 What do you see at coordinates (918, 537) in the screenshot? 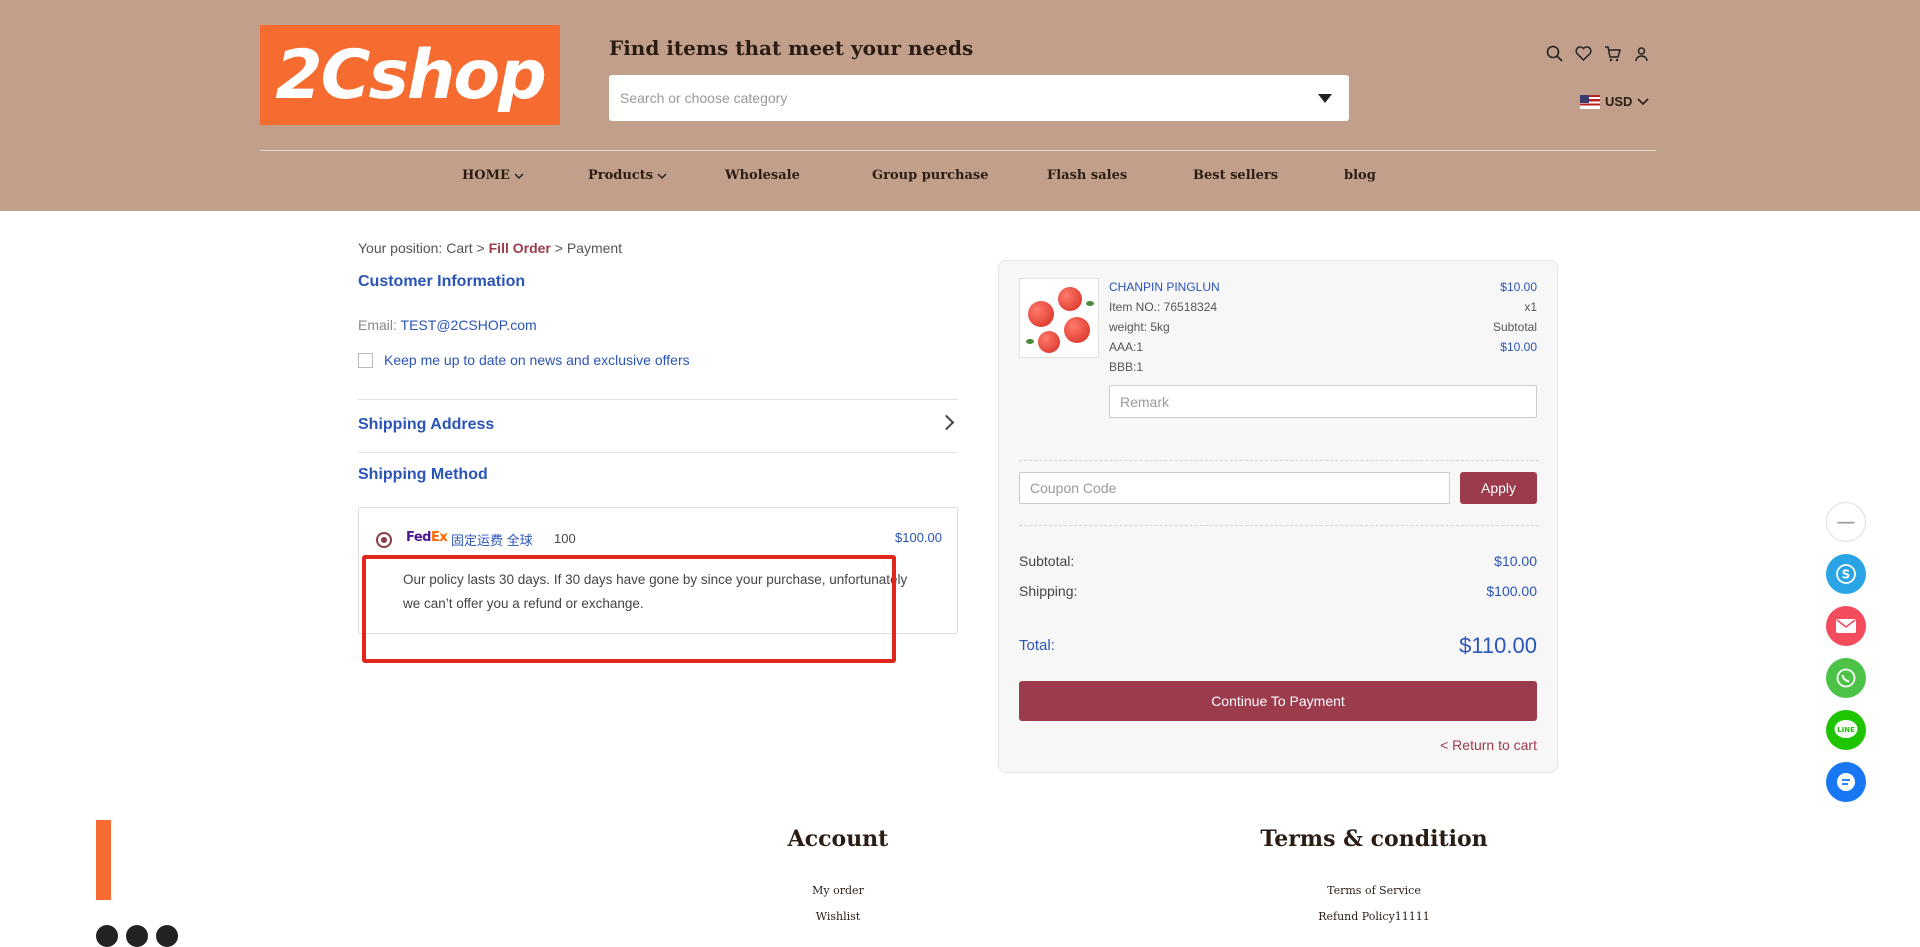
I see `shipping-option-price: $100.00` at bounding box center [918, 537].